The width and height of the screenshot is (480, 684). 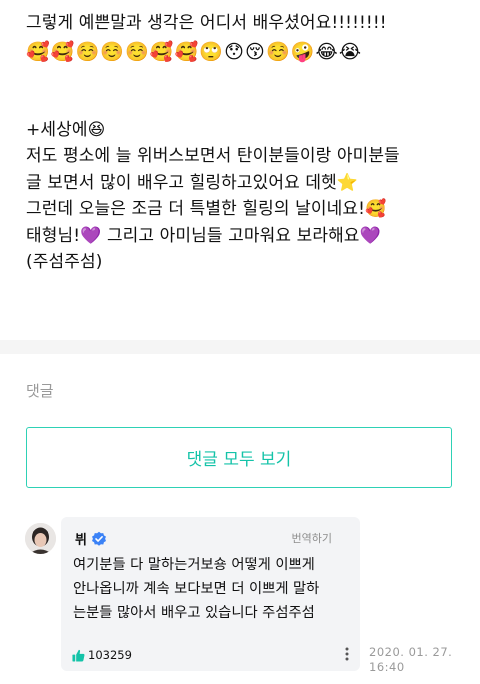 I want to click on emoji: 😆, so click(x=96, y=129).